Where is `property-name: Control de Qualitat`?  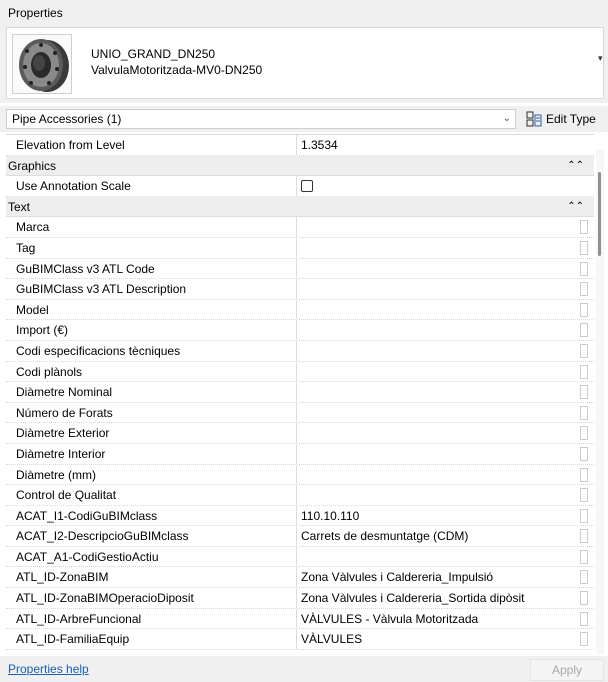 property-name: Control de Qualitat is located at coordinates (66, 495).